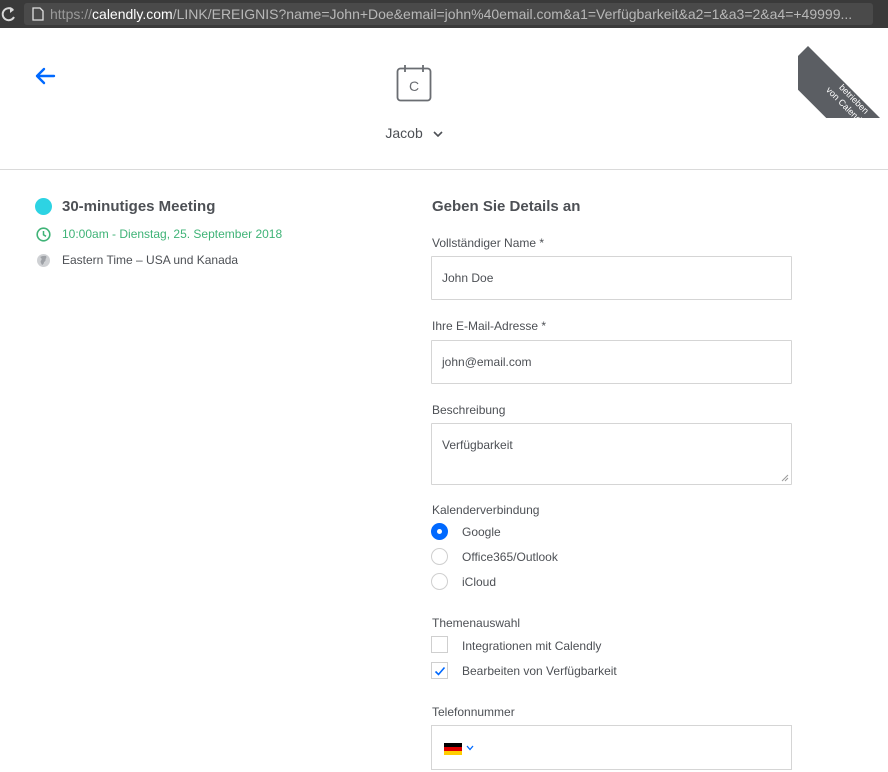  What do you see at coordinates (139, 206) in the screenshot?
I see `event-name: 30-minutiges Meeting` at bounding box center [139, 206].